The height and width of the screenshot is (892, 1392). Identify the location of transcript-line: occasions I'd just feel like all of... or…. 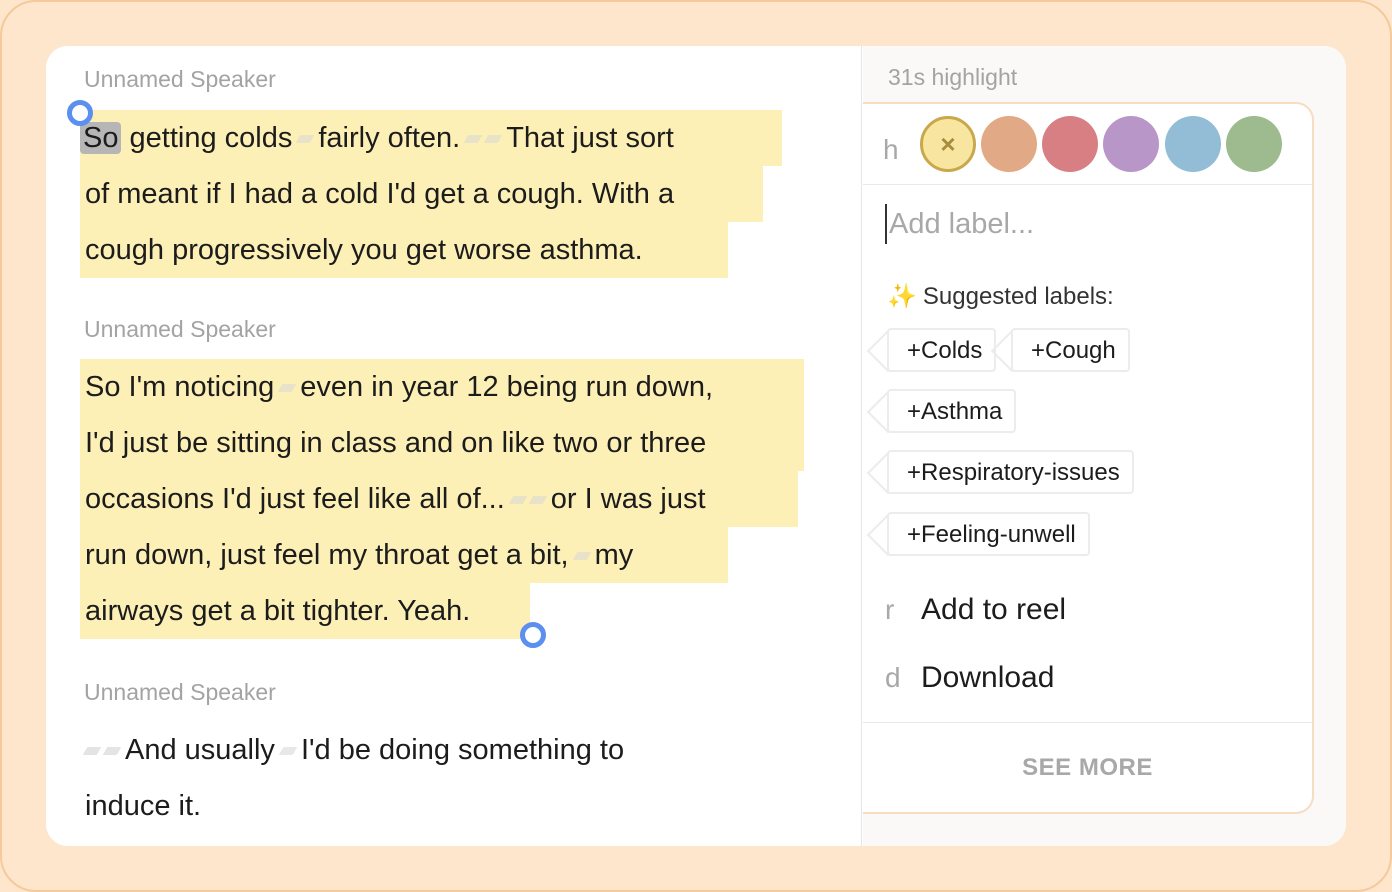
(439, 499).